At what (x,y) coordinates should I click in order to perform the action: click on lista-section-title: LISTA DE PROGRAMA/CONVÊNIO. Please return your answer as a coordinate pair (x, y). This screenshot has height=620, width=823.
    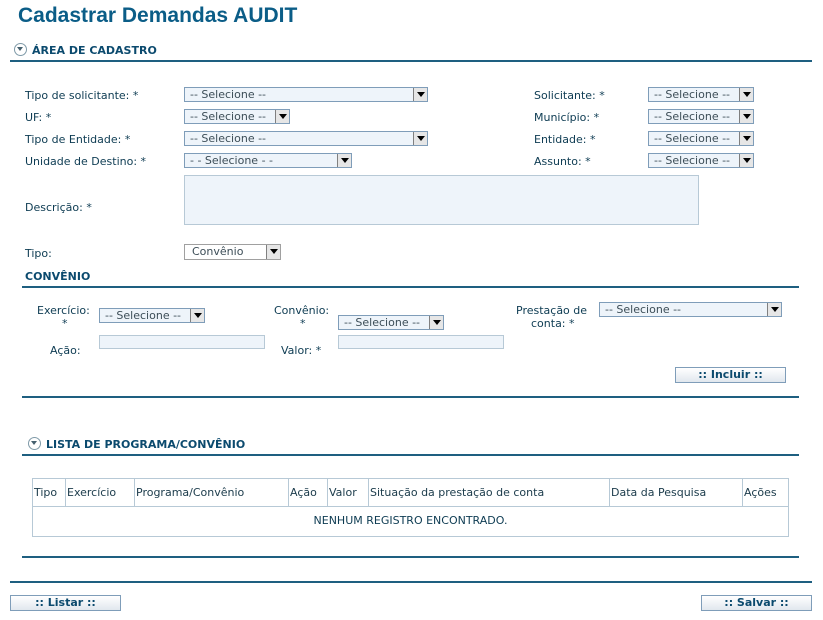
    Looking at the image, I should click on (146, 444).